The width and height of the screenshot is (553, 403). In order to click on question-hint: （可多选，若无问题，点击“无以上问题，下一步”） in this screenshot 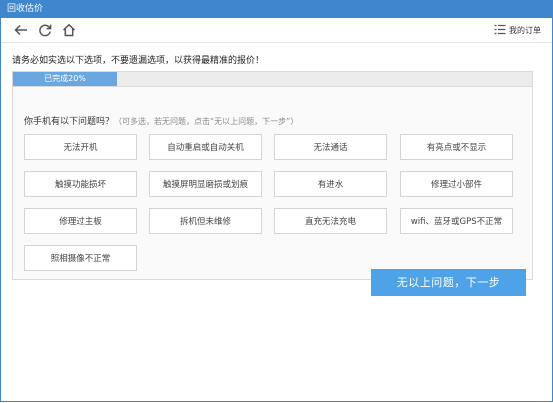, I will do `click(206, 121)`.